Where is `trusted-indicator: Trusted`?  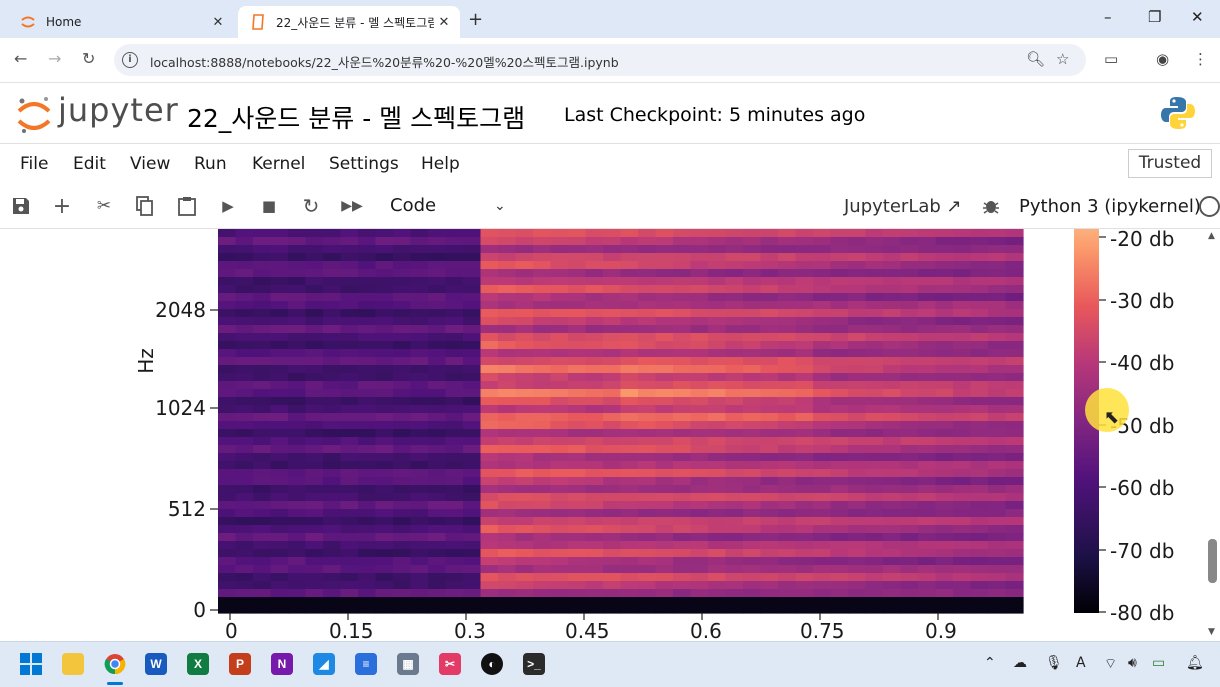
trusted-indicator: Trusted is located at coordinates (1170, 163).